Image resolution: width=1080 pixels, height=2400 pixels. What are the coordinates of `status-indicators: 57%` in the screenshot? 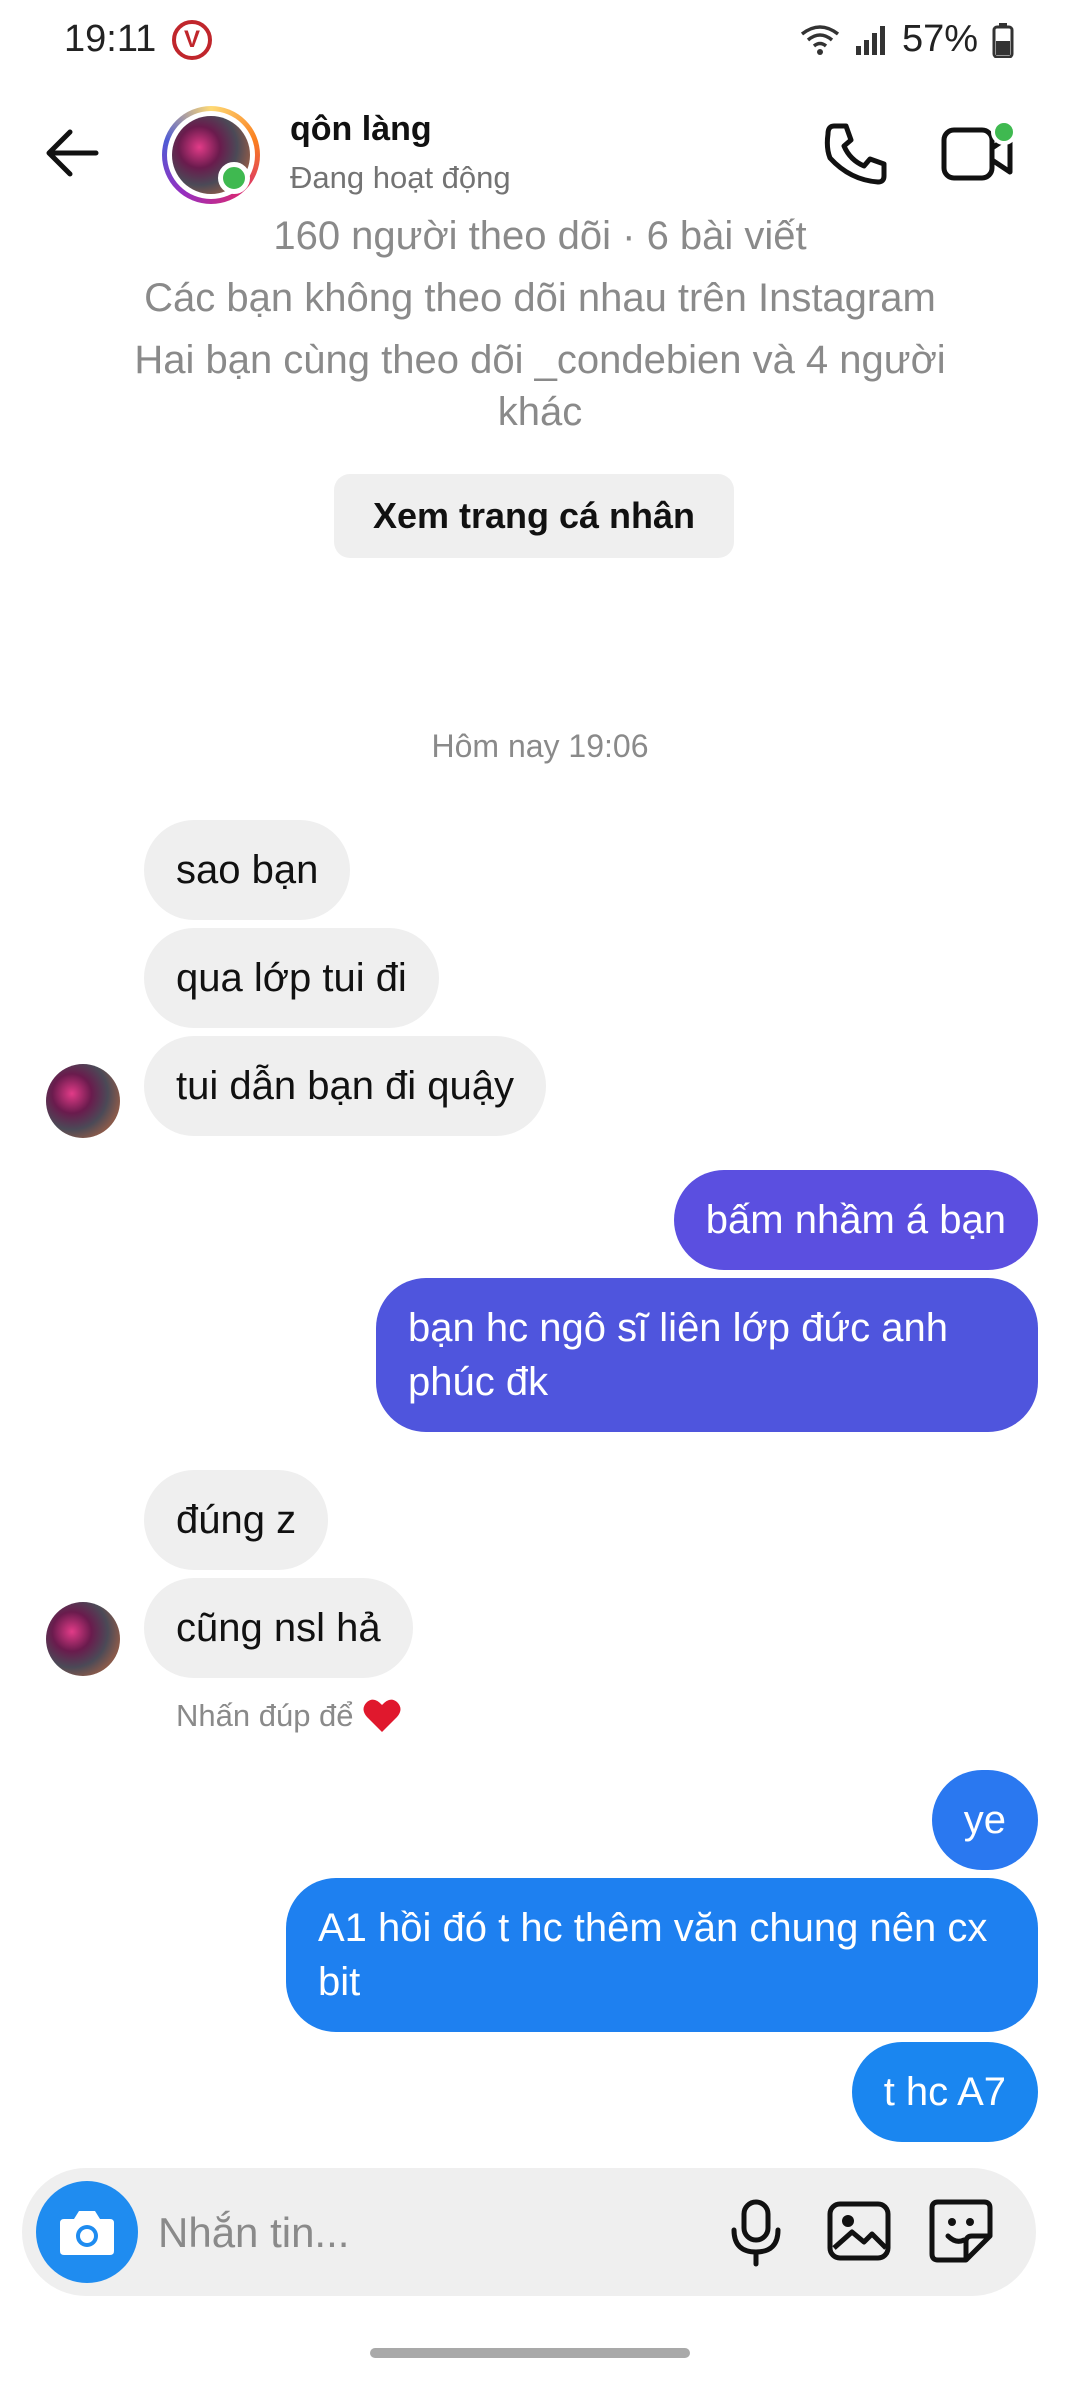 It's located at (907, 39).